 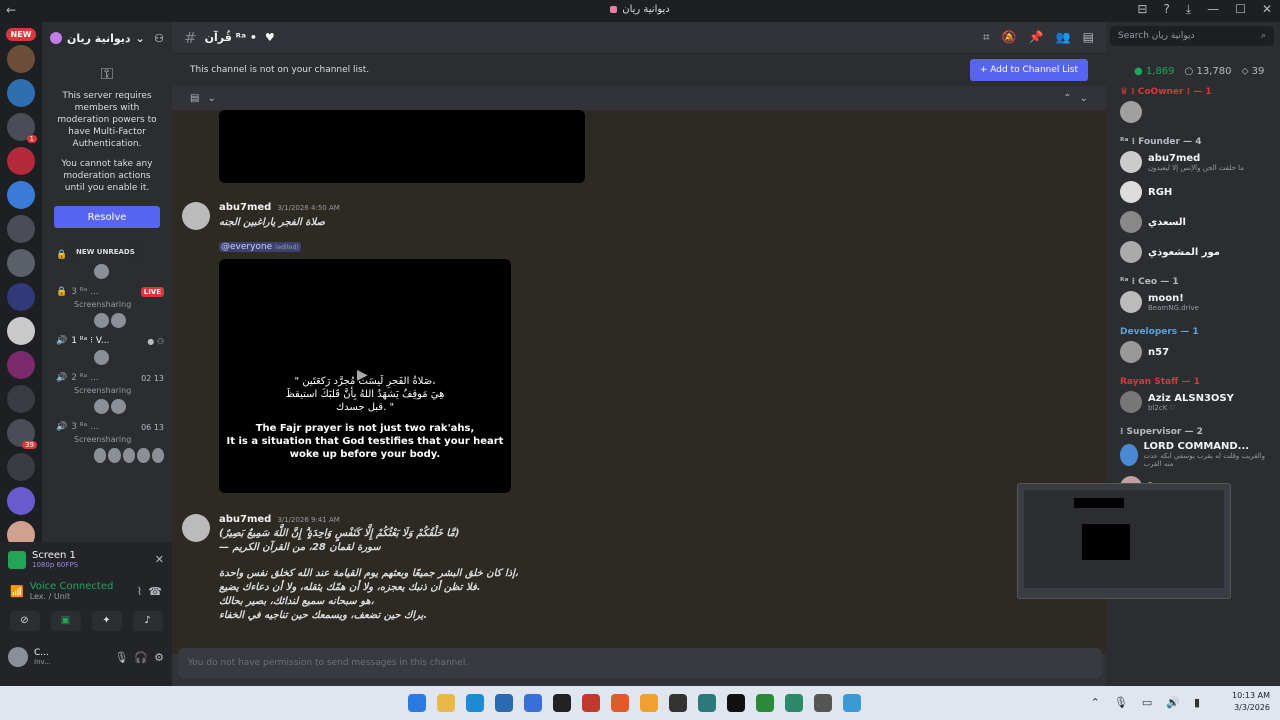 What do you see at coordinates (159, 559) in the screenshot?
I see `close-icon: ✕` at bounding box center [159, 559].